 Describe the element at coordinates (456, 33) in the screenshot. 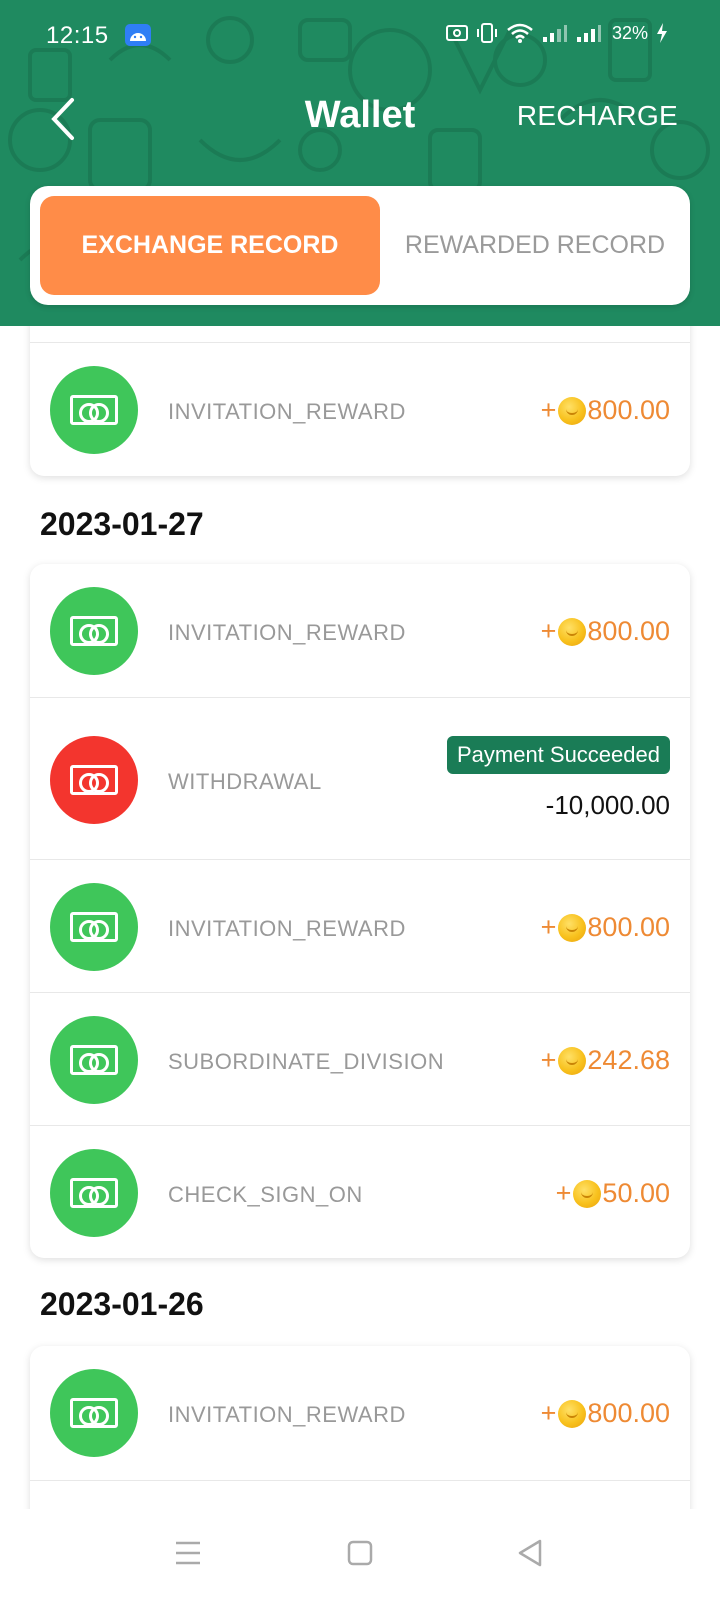

I see `cast-icon` at that location.